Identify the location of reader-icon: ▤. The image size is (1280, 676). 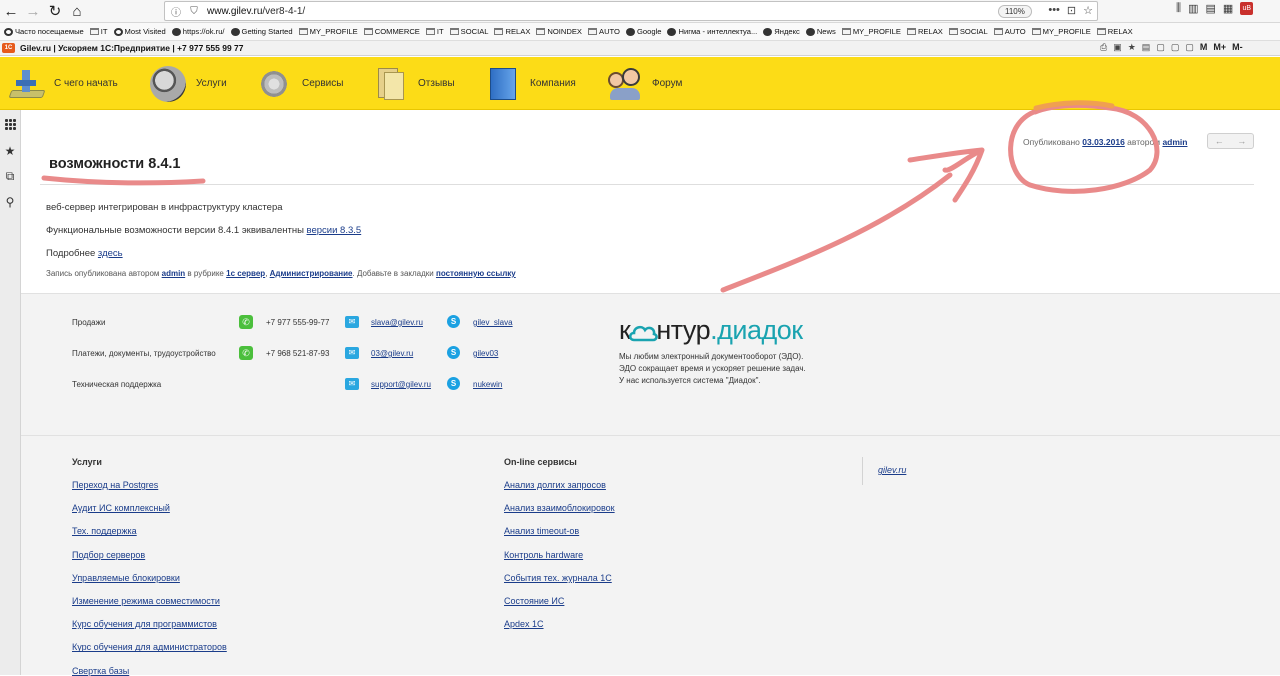
(1210, 8).